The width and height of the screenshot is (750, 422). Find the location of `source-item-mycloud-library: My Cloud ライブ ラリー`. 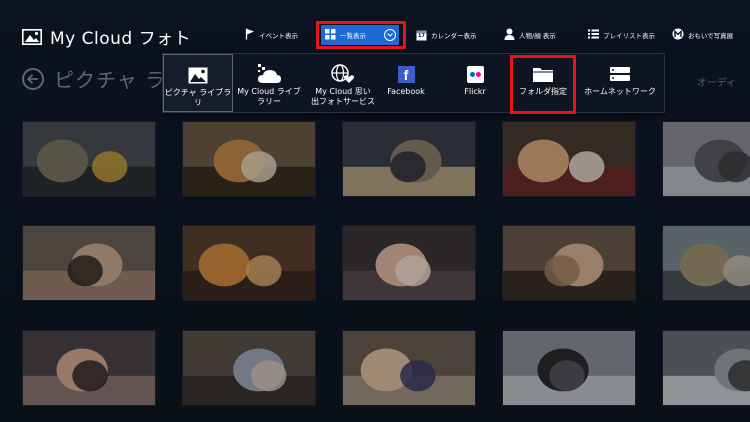

source-item-mycloud-library: My Cloud ライブ ラリー is located at coordinates (269, 83).